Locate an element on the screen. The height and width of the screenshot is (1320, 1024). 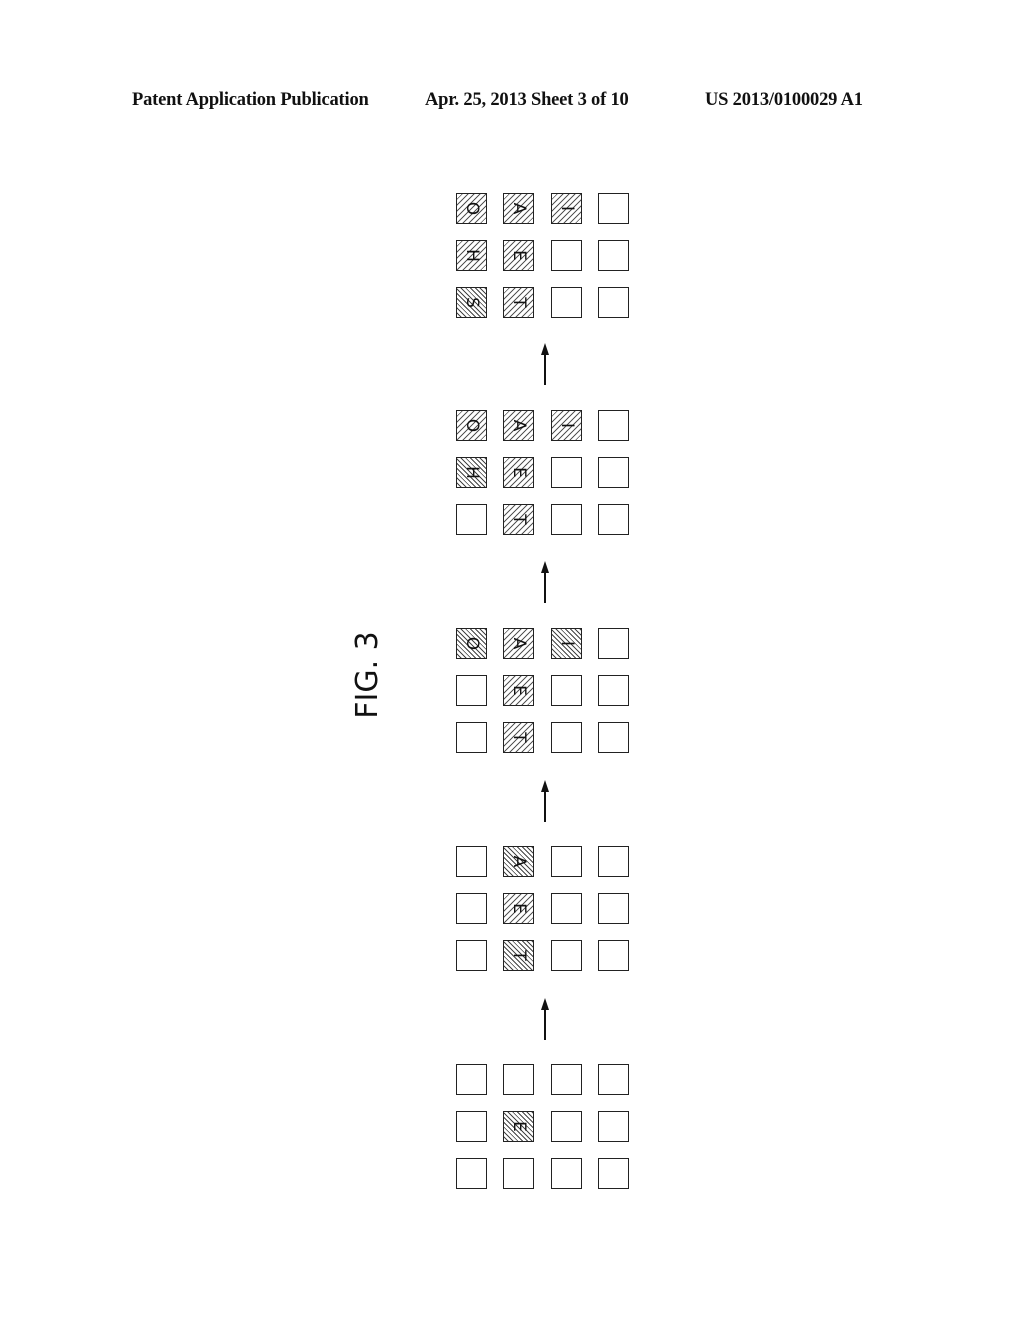
tile-letter: S is located at coordinates (472, 302).